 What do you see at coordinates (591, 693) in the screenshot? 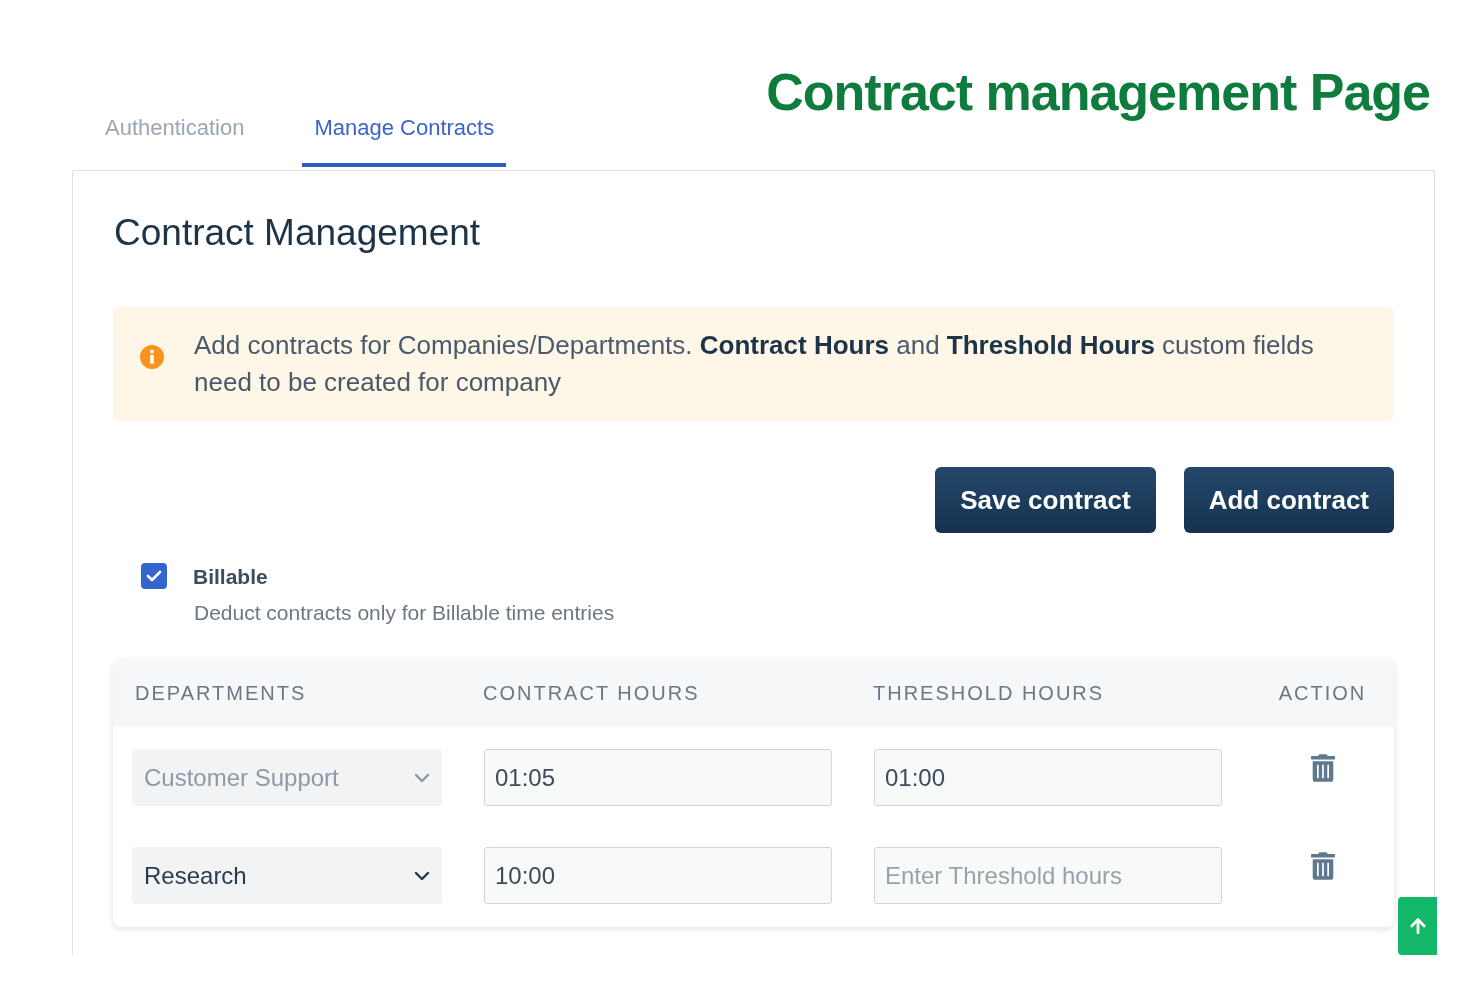
I see `column-header: CONTRACT HOURS` at bounding box center [591, 693].